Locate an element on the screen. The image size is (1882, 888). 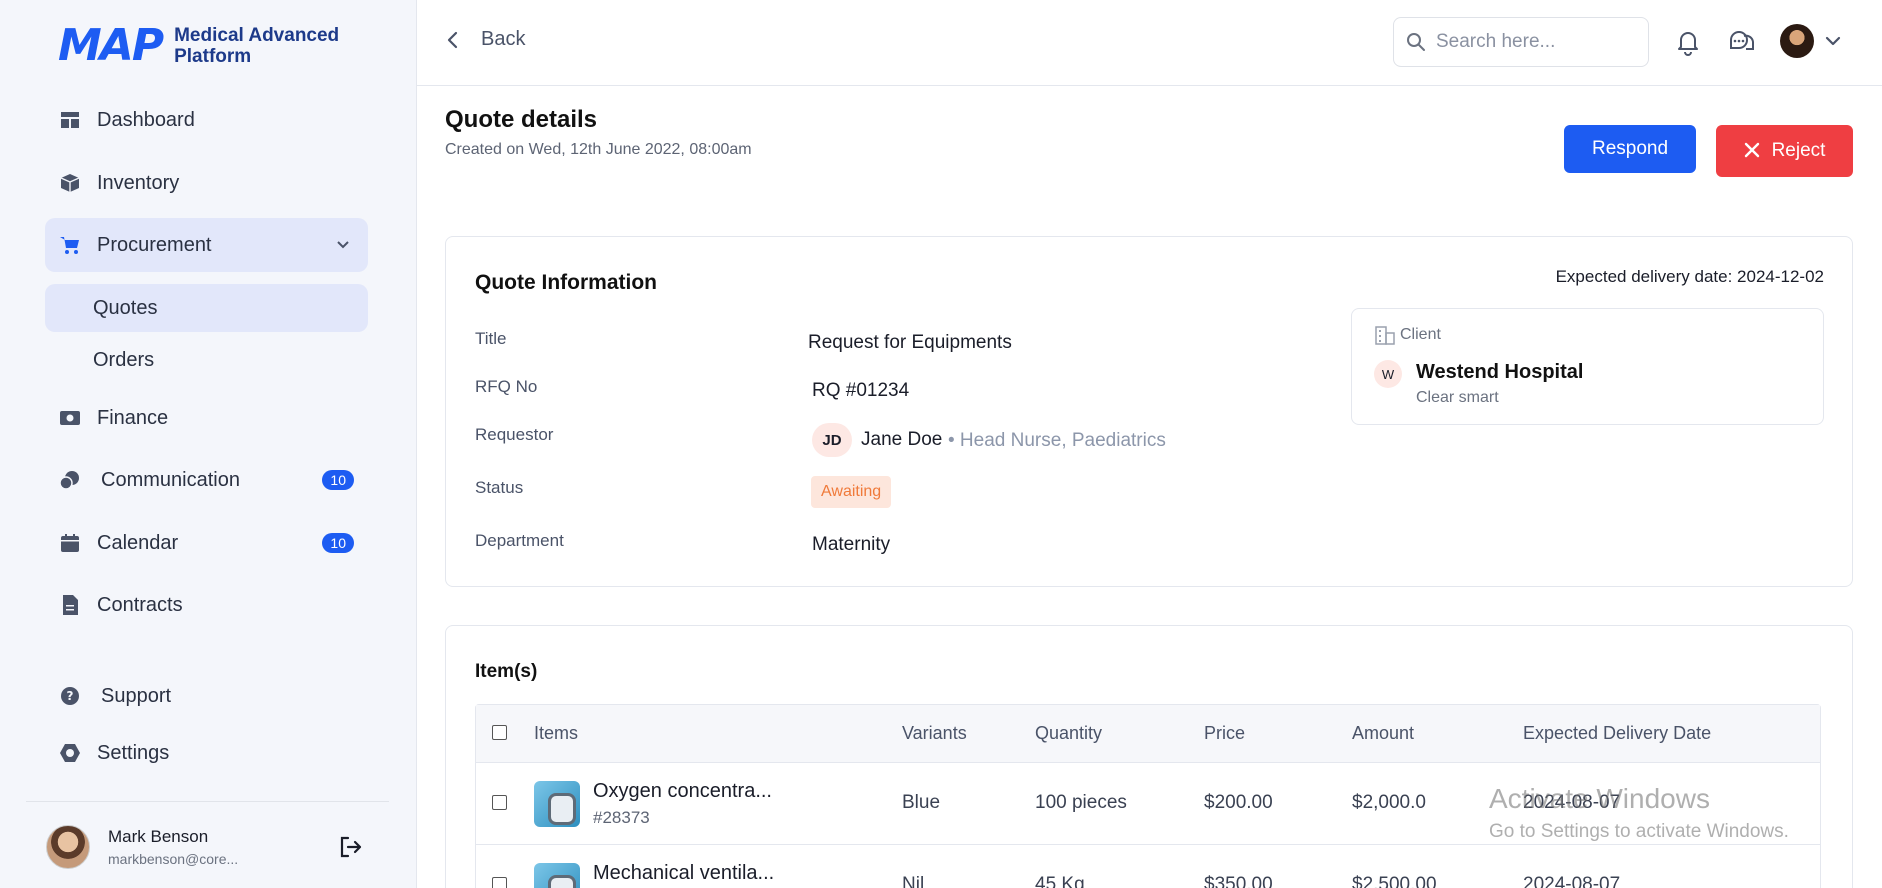
item-quantity: 100 pieces is located at coordinates (1081, 802).